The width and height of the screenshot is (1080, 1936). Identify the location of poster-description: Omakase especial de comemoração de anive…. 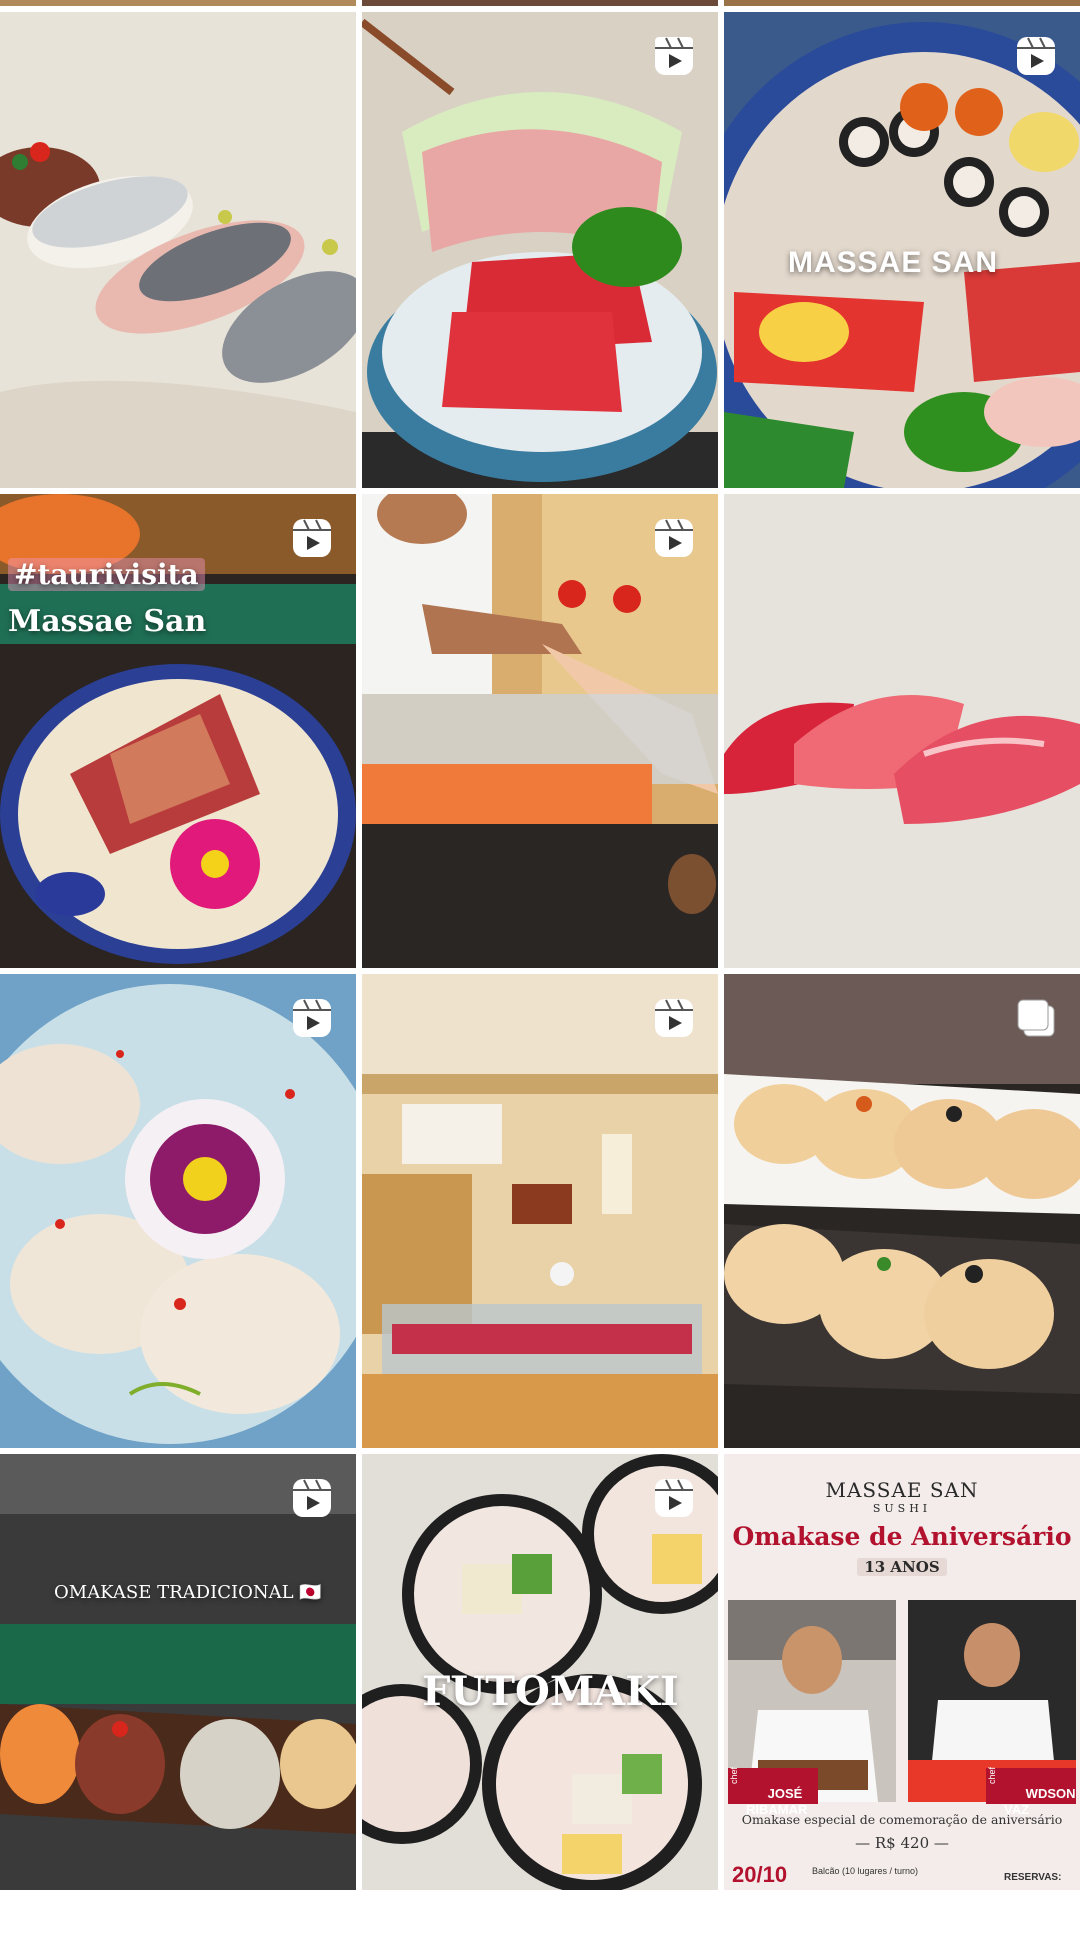
(902, 1819).